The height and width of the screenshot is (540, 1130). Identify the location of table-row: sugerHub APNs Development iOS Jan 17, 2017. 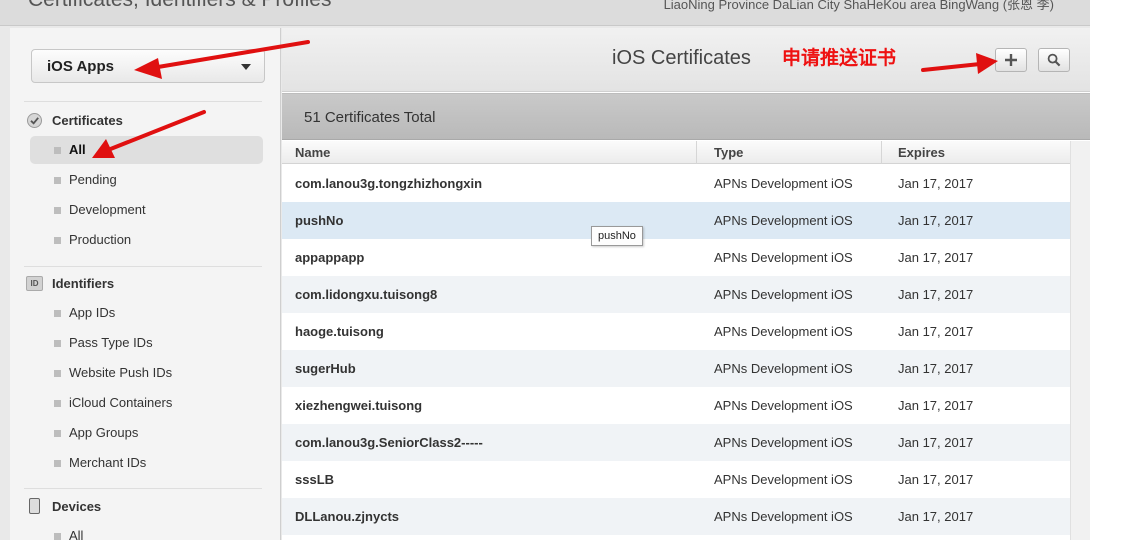
(676, 368).